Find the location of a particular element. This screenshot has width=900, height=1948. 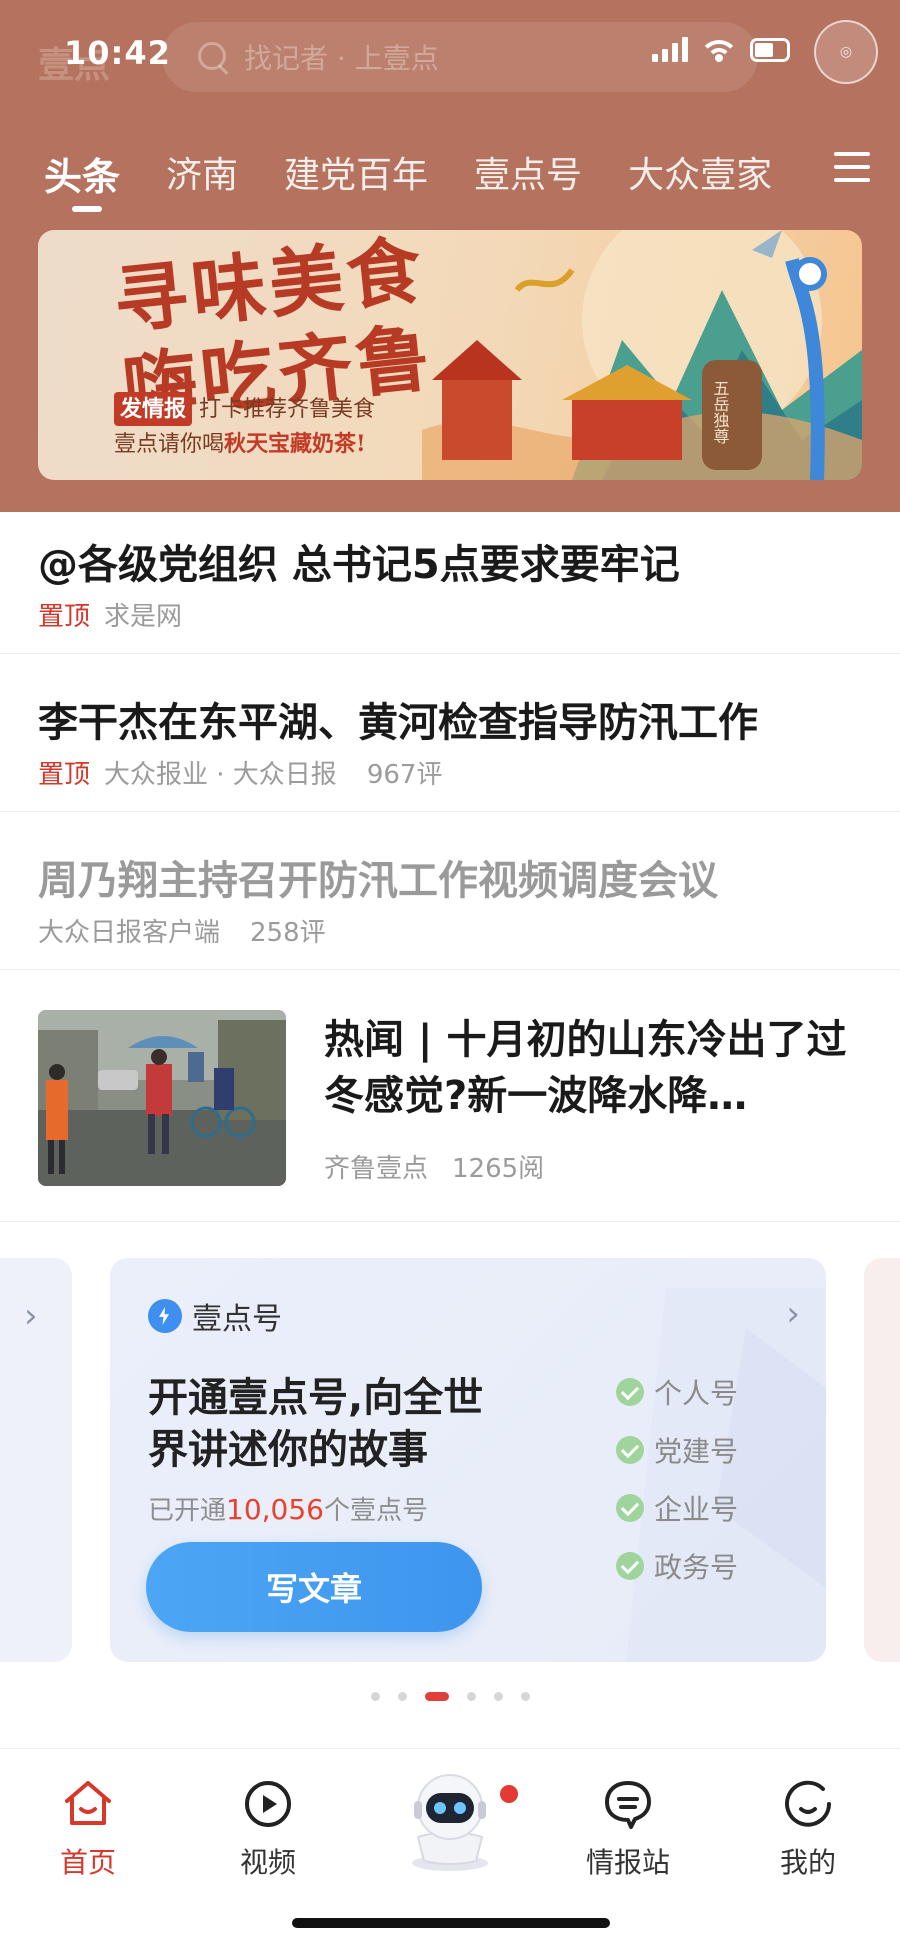

list-item: 政务号 is located at coordinates (677, 1566).